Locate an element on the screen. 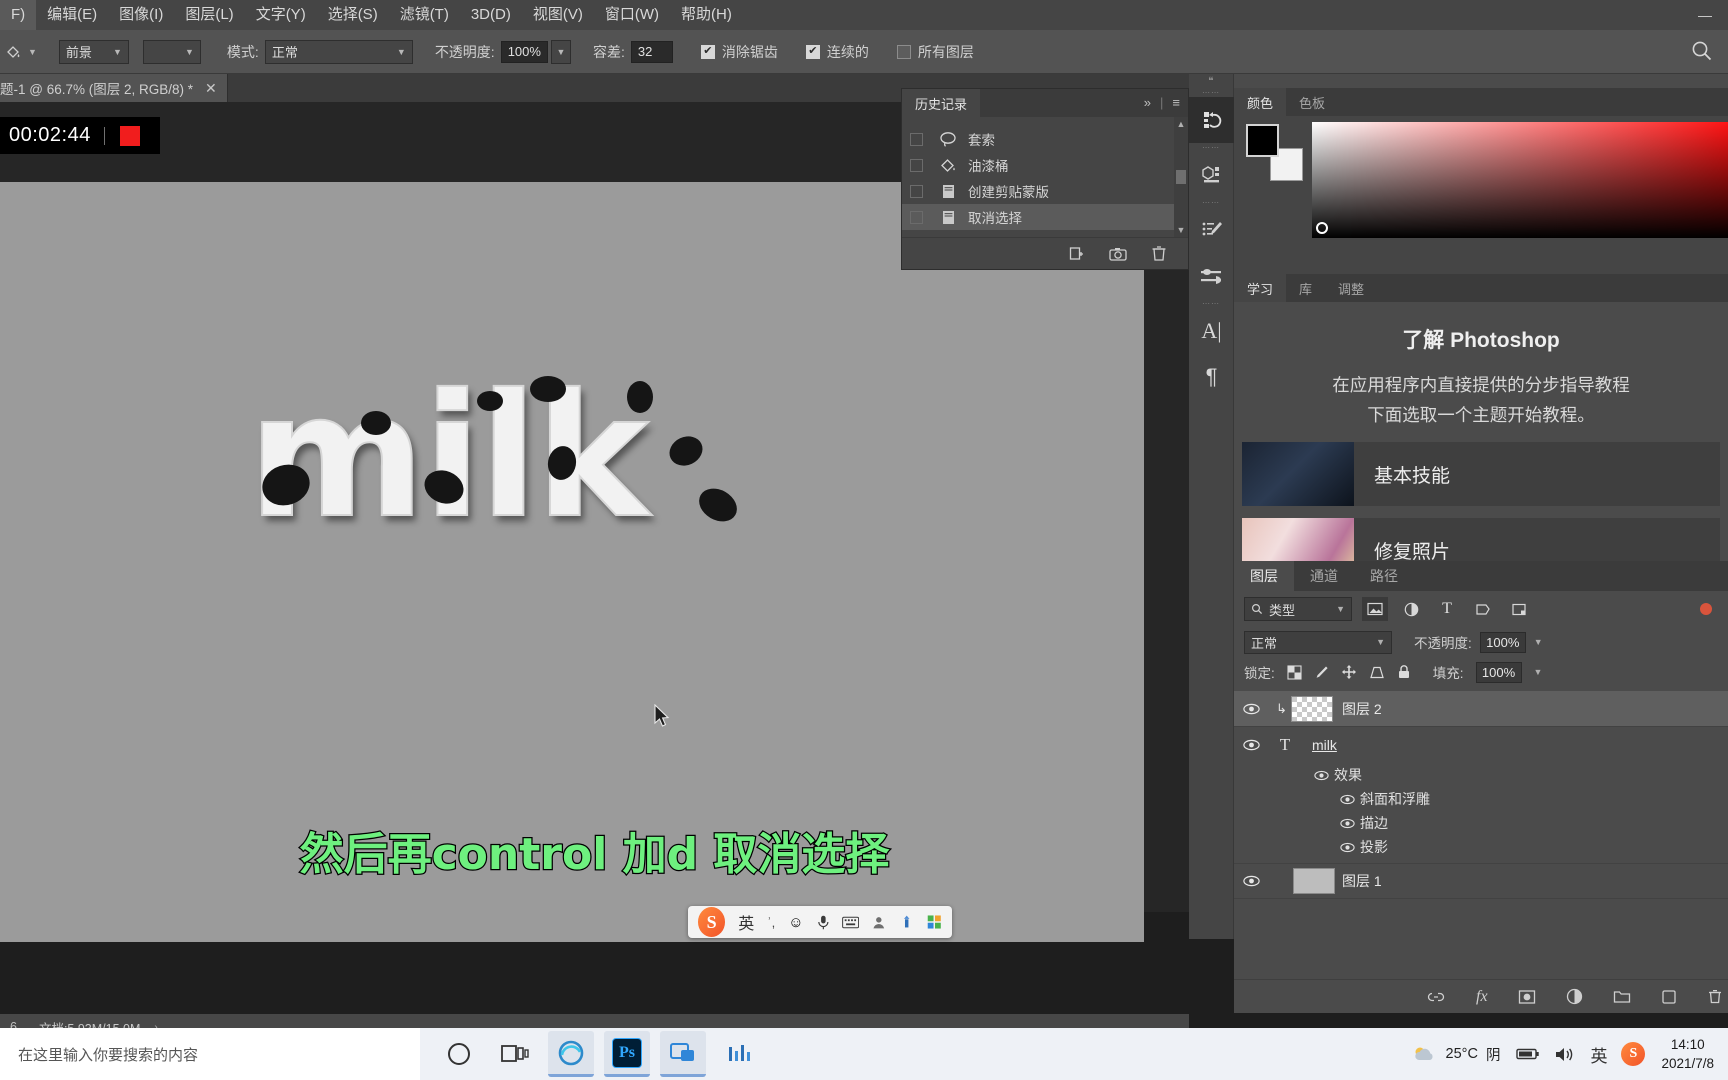 This screenshot has width=1728, height=1080. keyboard-icon is located at coordinates (851, 922).